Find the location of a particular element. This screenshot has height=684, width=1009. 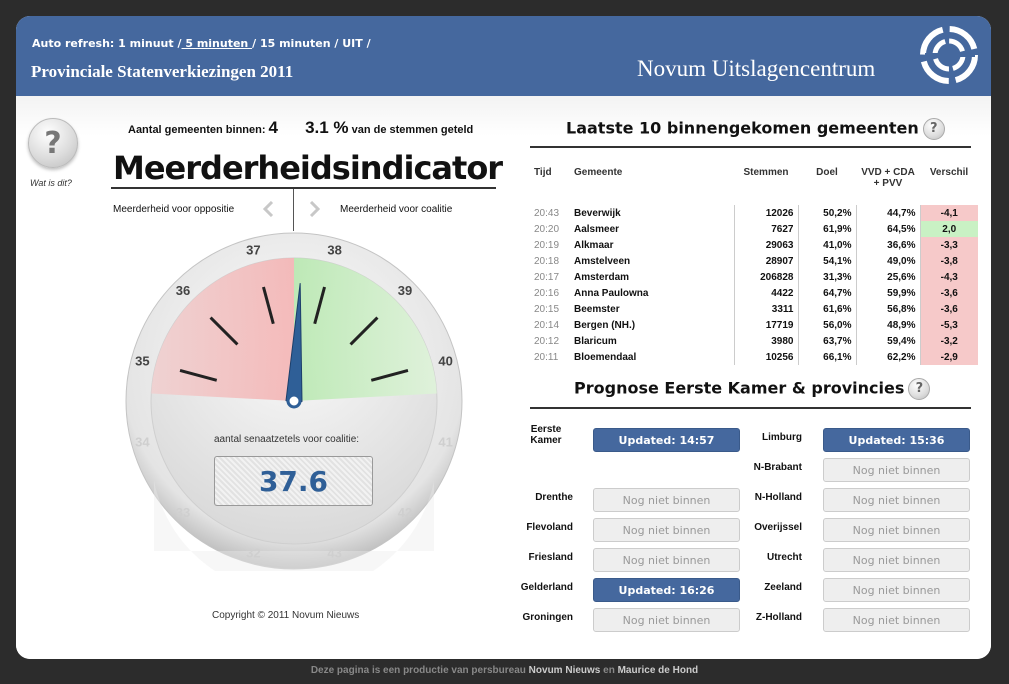

province-label: Gelderland is located at coordinates (546, 587).